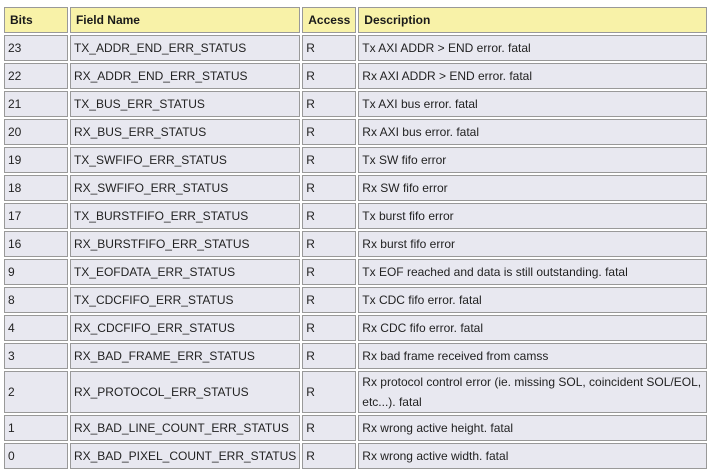  Describe the element at coordinates (532, 216) in the screenshot. I see `cell-description: Tx burst fifo error` at that location.